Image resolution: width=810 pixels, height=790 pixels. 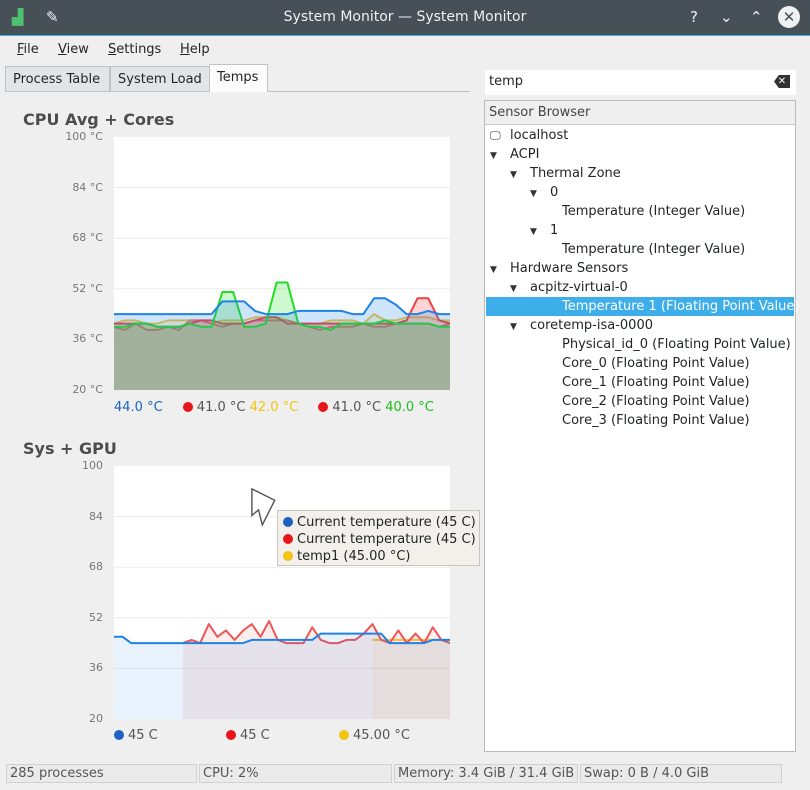 I want to click on y-tick-label: 84 °C, so click(x=87, y=187).